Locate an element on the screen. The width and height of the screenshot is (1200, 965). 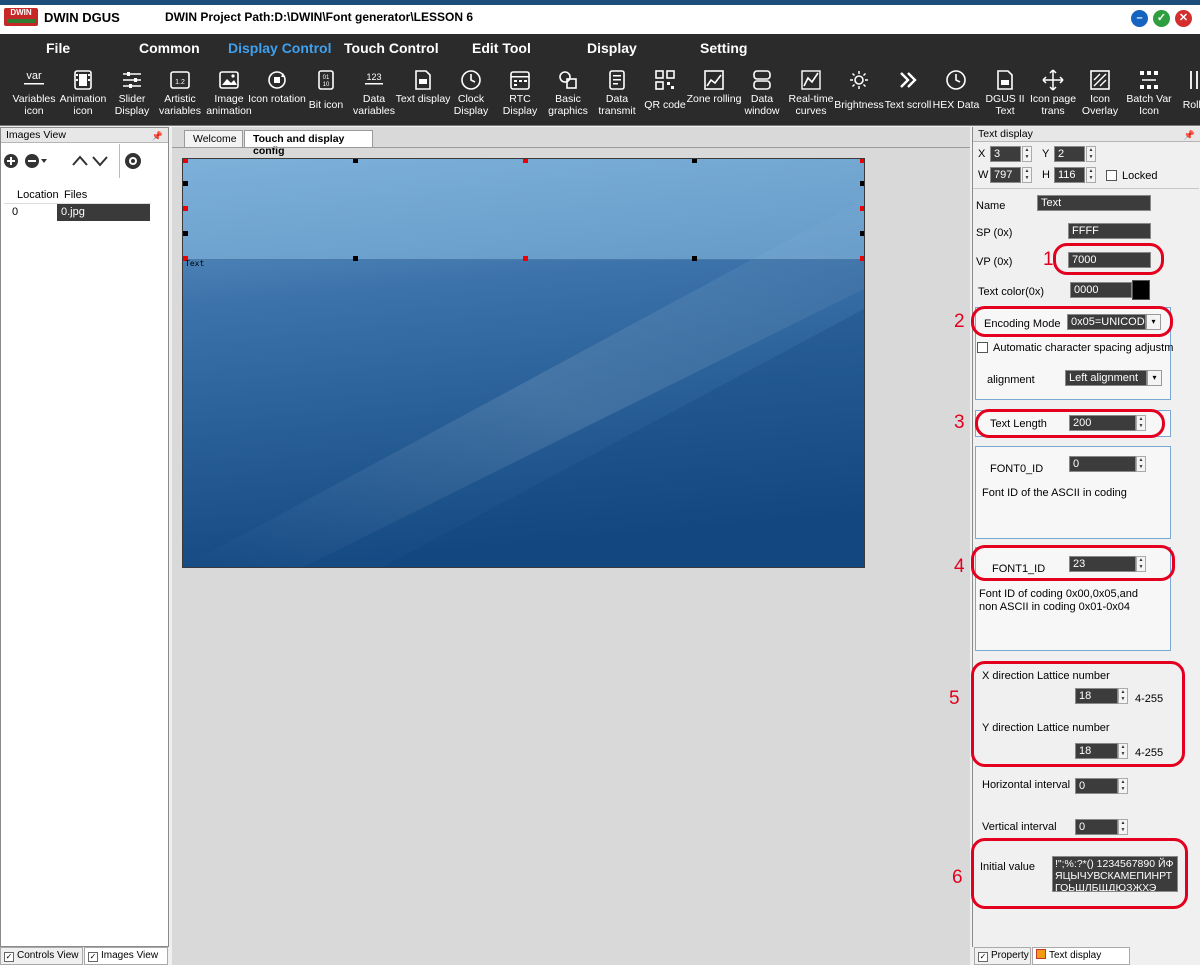
v-interval-field: 0 is located at coordinates (1096, 827).